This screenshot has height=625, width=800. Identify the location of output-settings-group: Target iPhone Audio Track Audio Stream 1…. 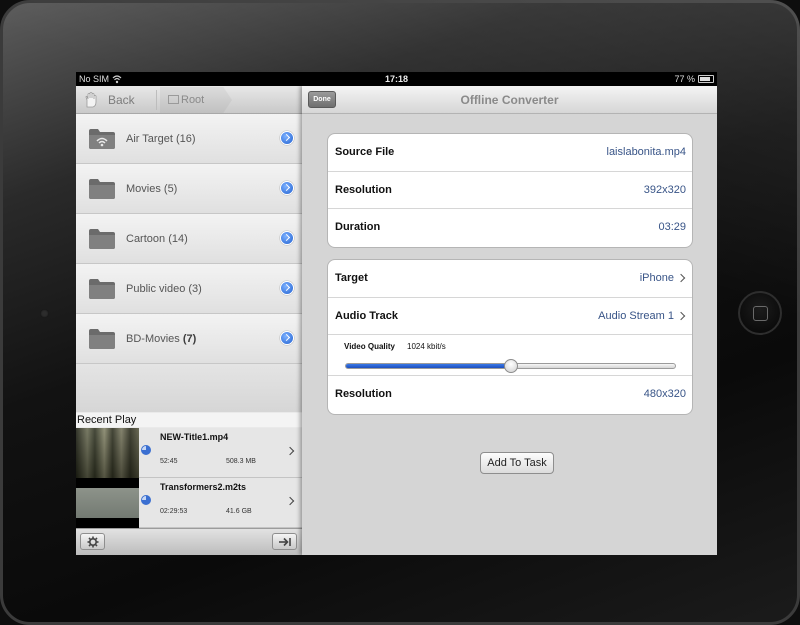
(510, 337).